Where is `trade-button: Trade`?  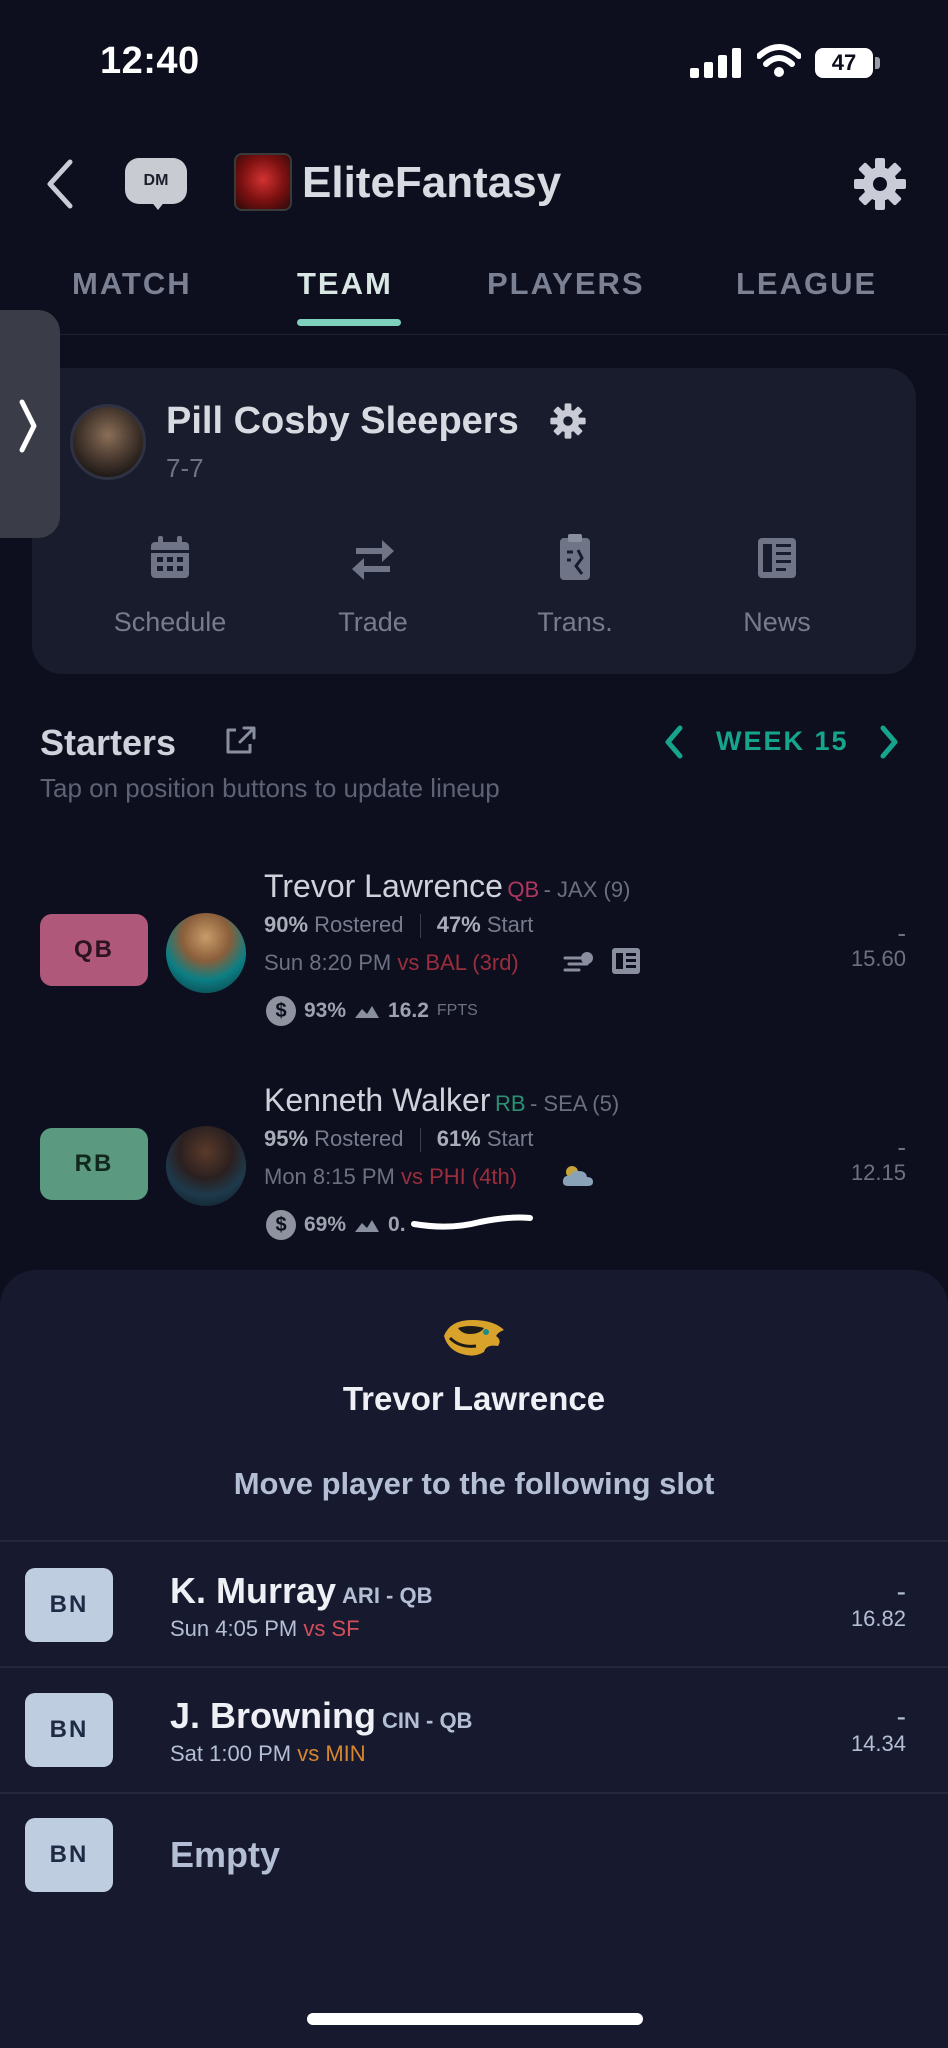 trade-button: Trade is located at coordinates (373, 585).